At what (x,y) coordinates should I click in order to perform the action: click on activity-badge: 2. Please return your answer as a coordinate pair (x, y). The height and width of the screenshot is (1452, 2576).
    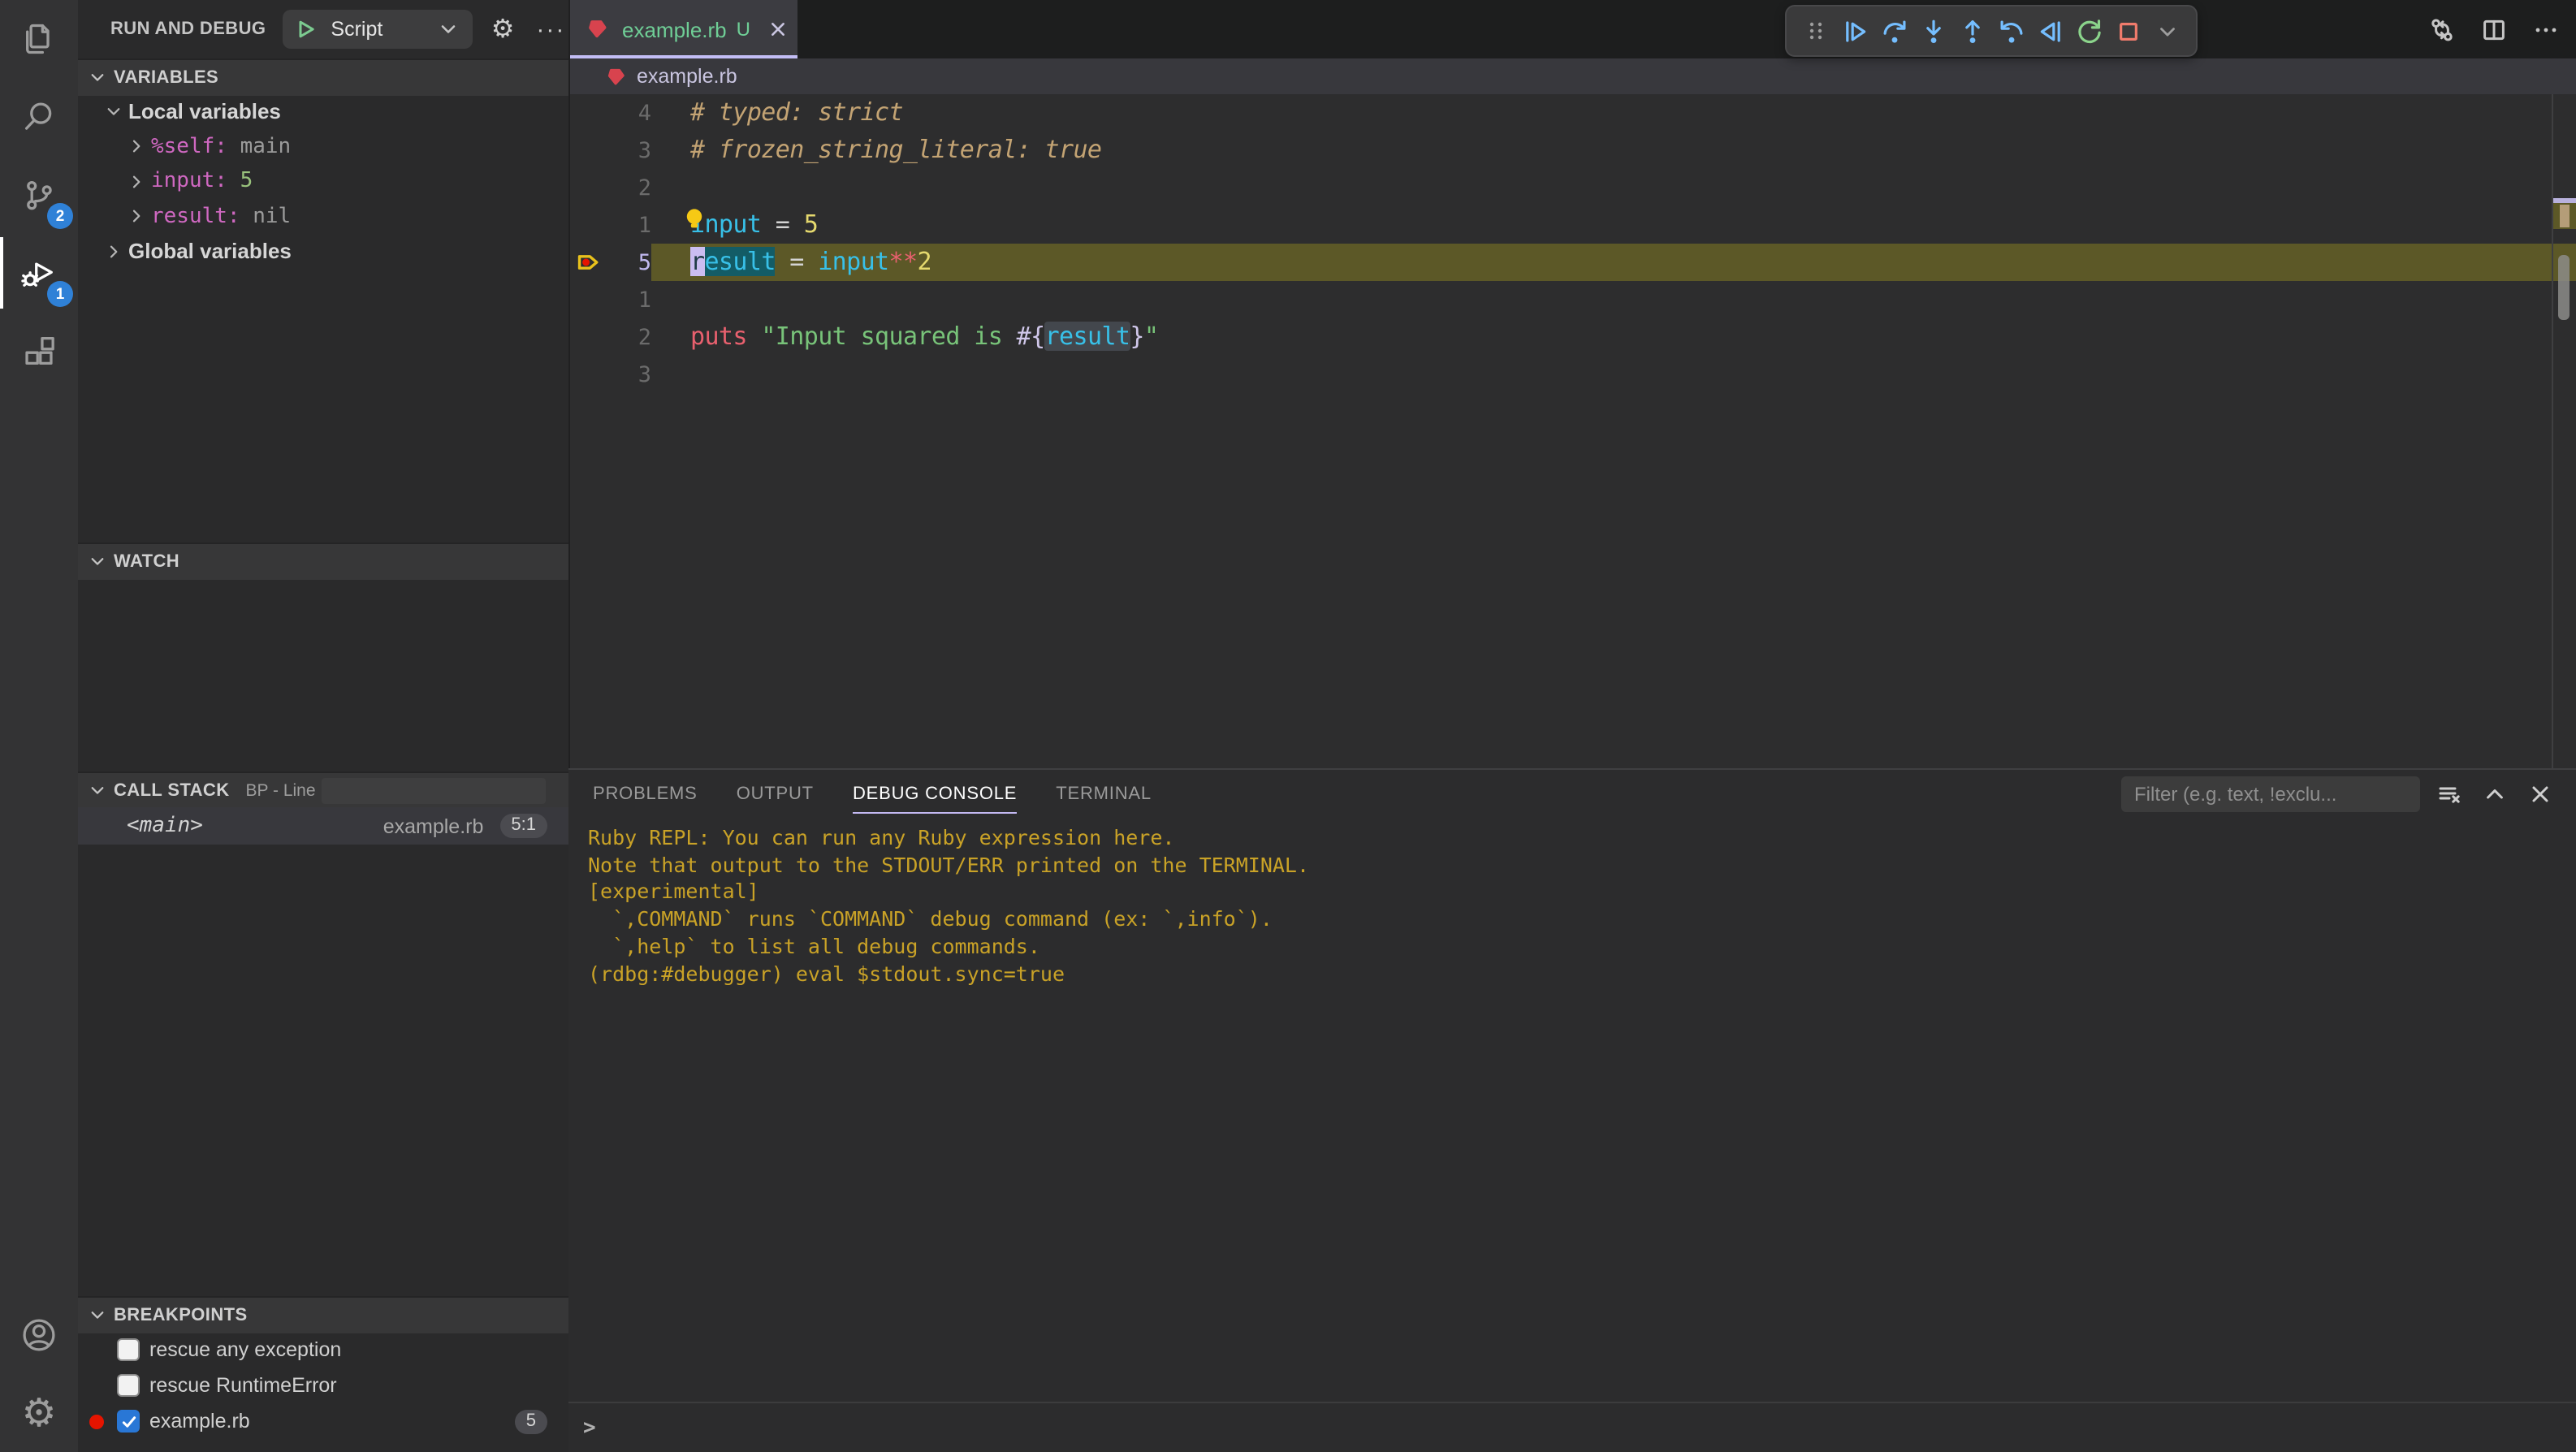
    Looking at the image, I should click on (60, 216).